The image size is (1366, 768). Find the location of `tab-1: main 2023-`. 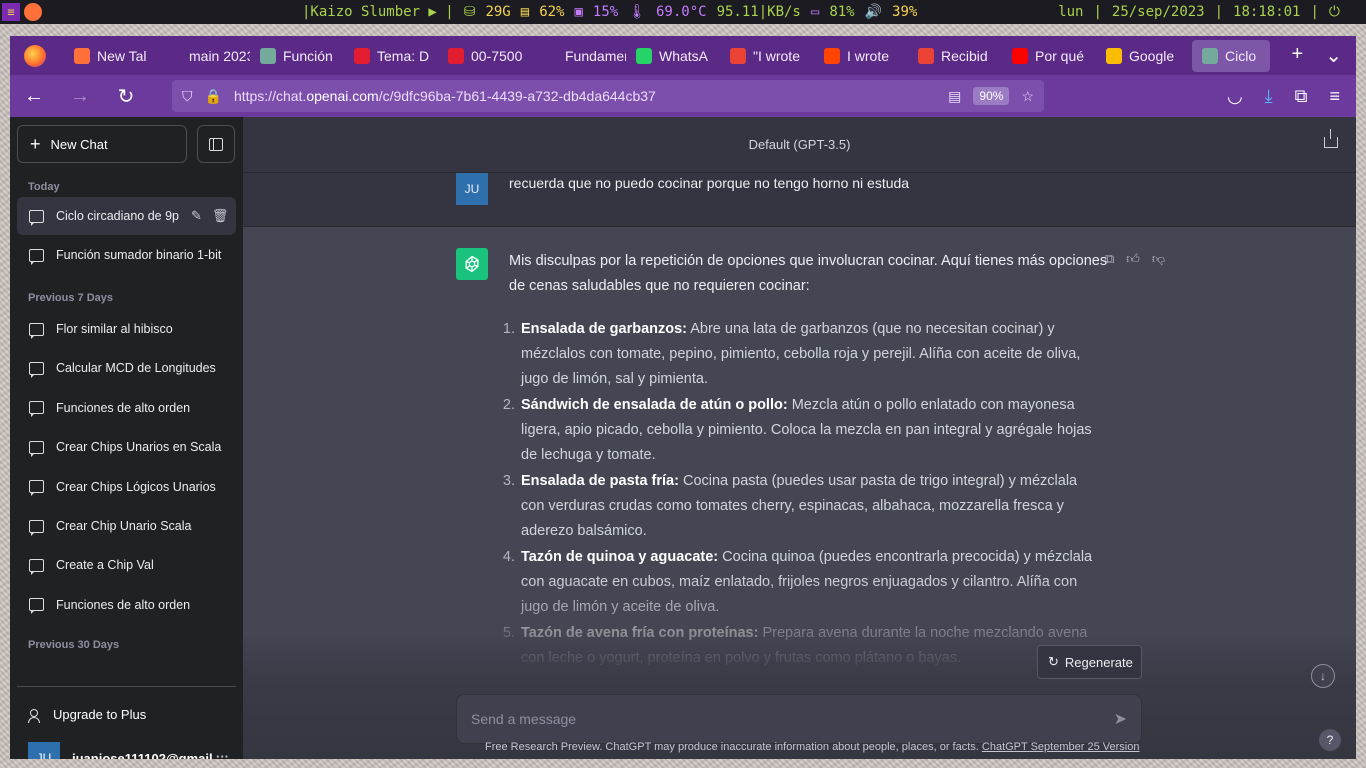

tab-1: main 2023- is located at coordinates (203, 56).